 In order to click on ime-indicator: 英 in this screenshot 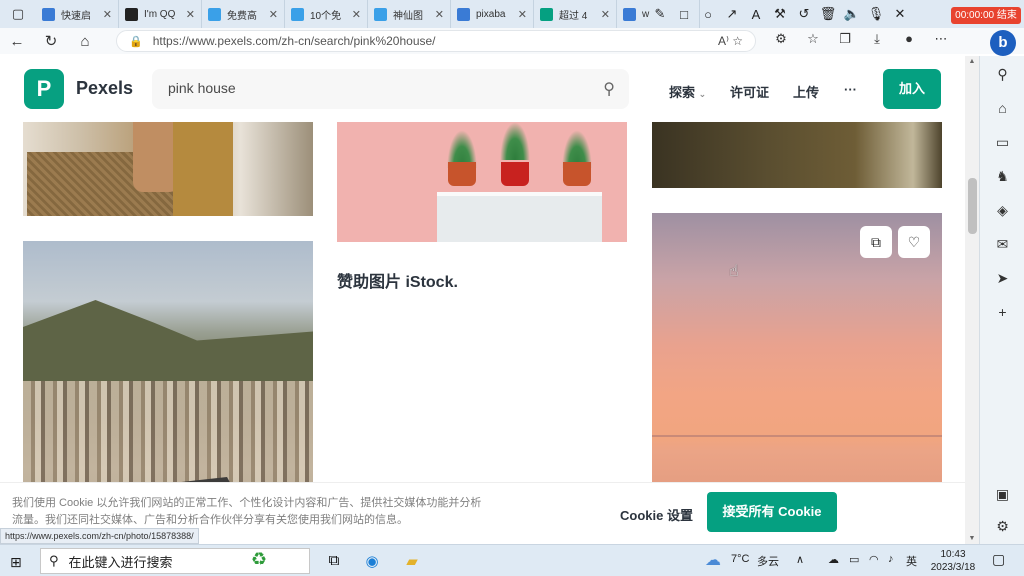, I will do `click(911, 561)`.